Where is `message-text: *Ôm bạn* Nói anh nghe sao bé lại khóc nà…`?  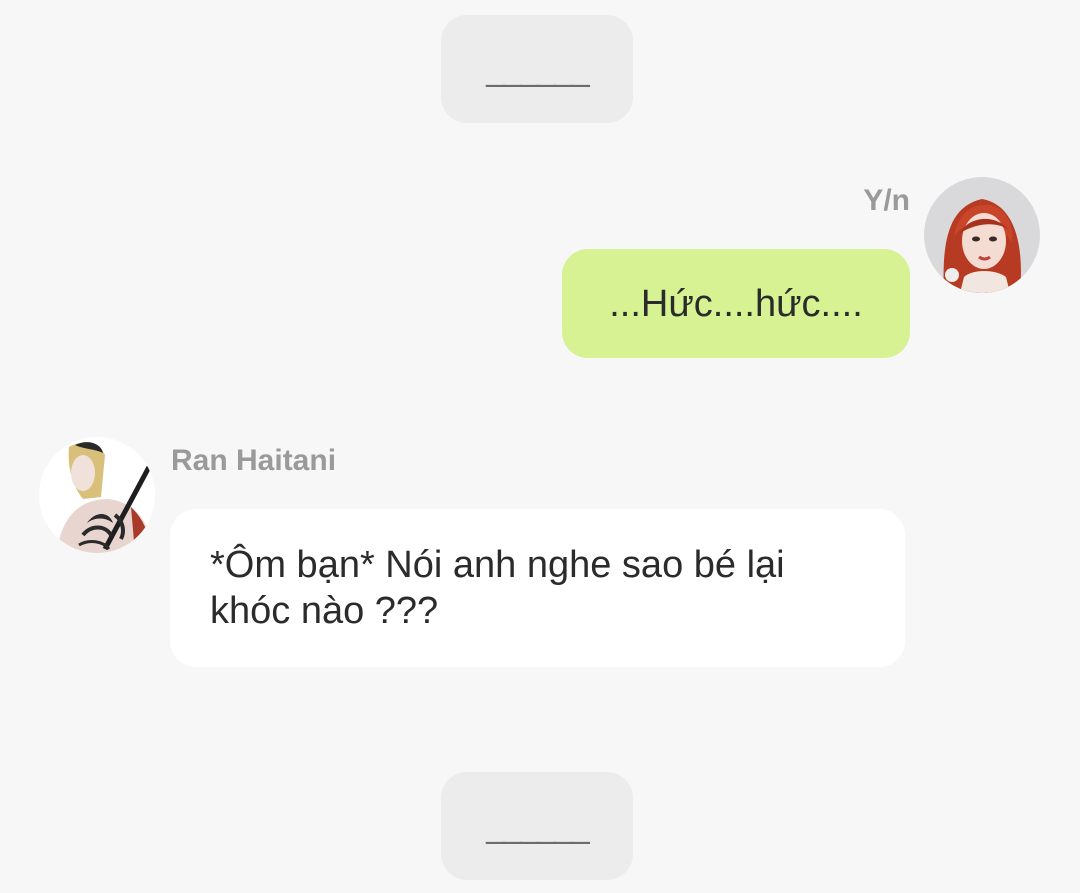
message-text: *Ôm bạn* Nói anh nghe sao bé lại khóc nà… is located at coordinates (497, 588).